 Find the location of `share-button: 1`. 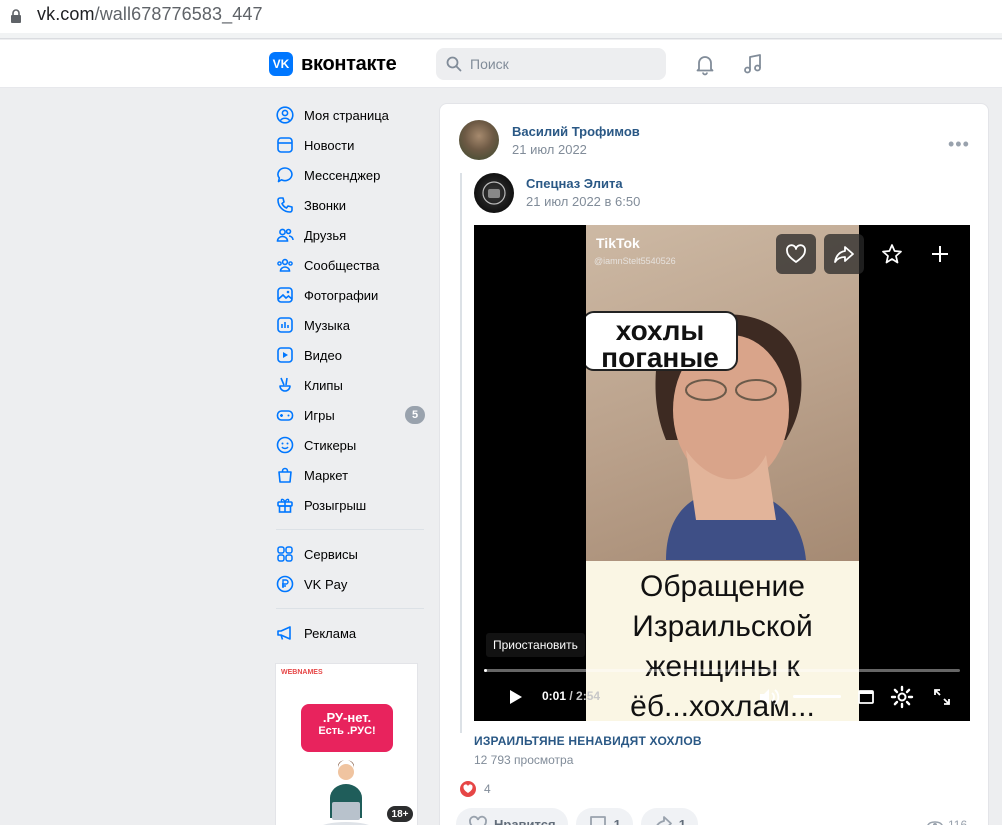

share-button: 1 is located at coordinates (669, 816).